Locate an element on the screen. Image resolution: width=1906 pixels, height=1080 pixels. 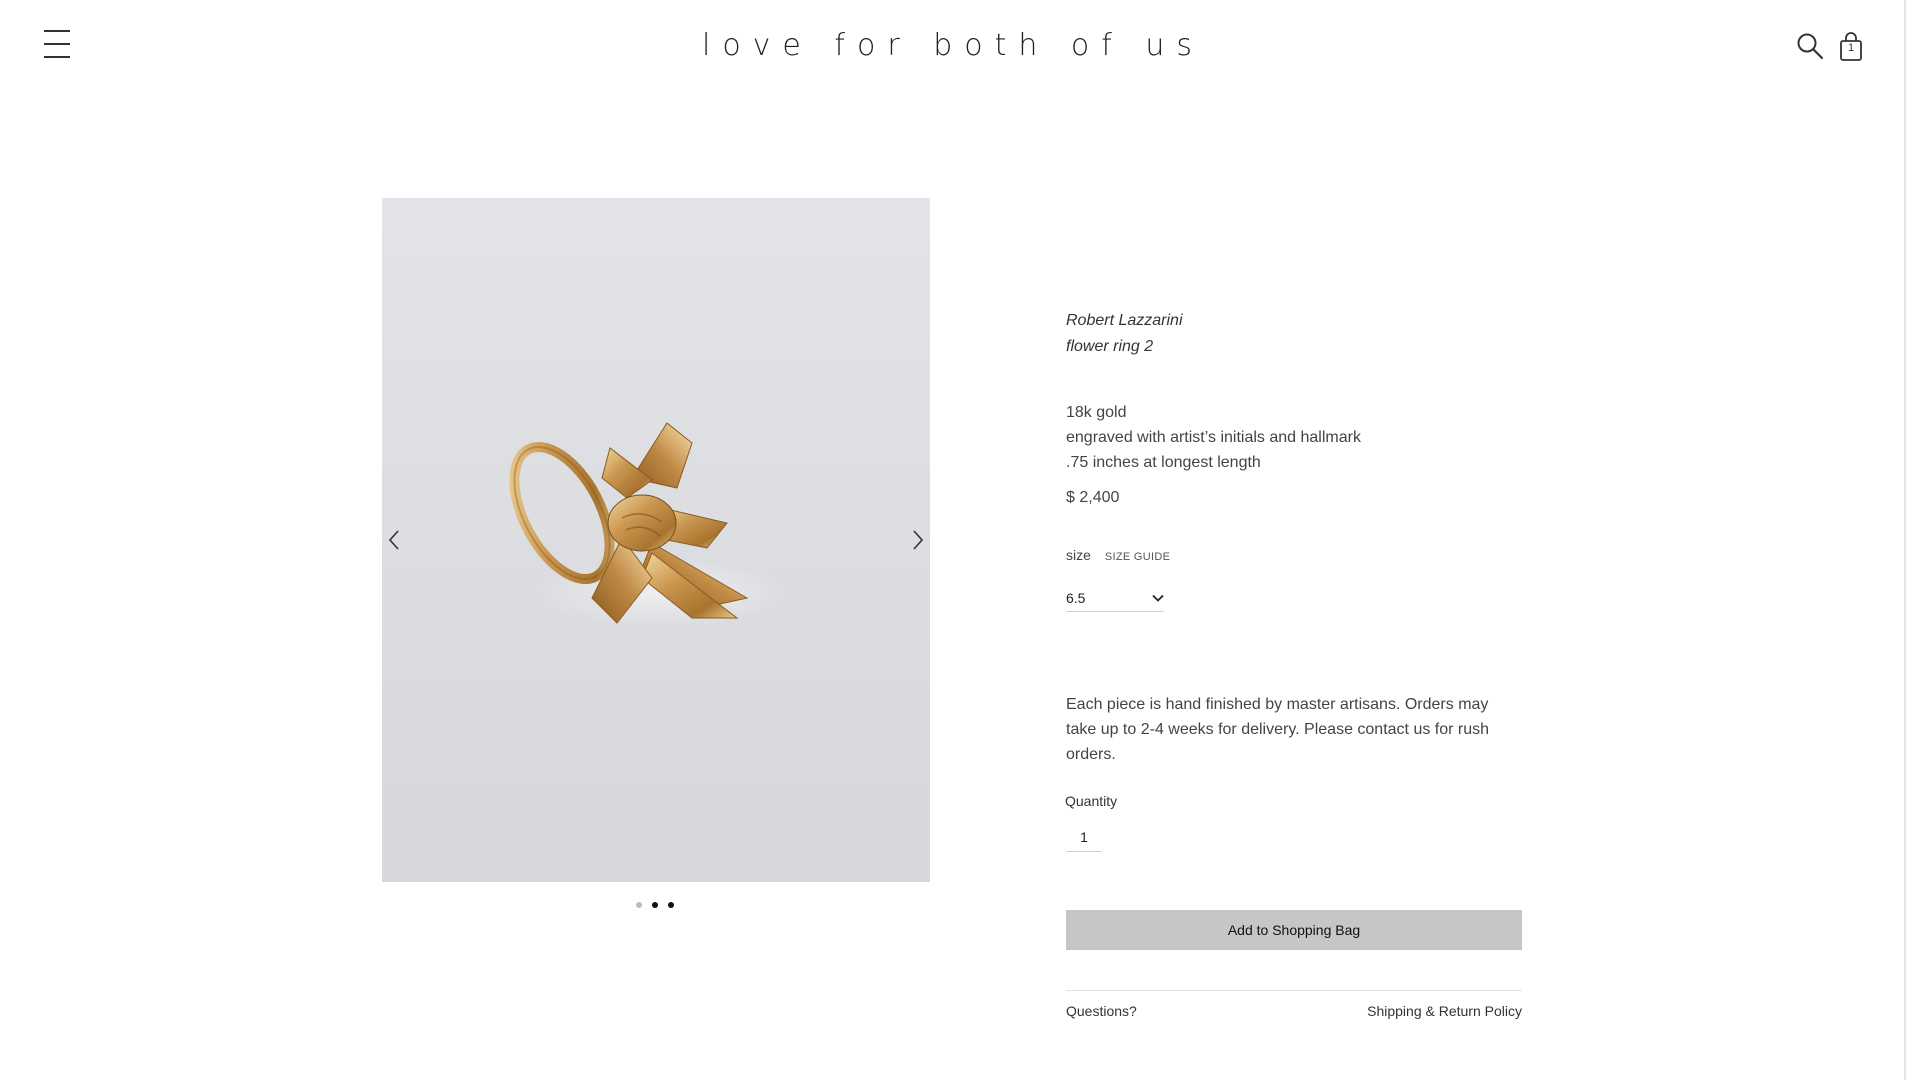
chevron-right-icon is located at coordinates (918, 540).